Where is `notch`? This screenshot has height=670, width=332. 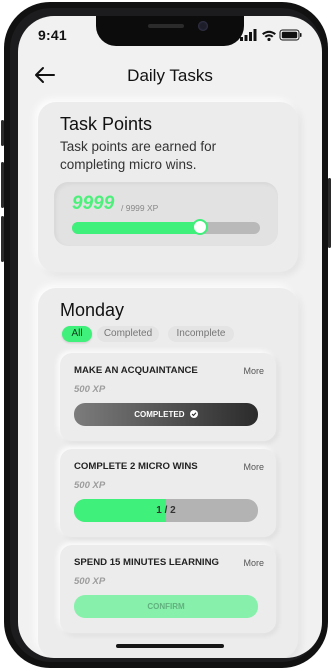 notch is located at coordinates (170, 31).